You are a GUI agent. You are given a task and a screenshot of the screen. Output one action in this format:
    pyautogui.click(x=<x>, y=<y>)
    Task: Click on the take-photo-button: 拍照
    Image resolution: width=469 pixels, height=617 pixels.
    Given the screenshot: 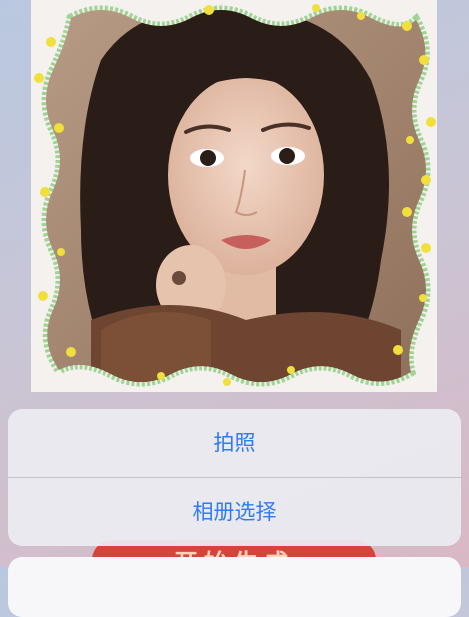 What is the action you would take?
    pyautogui.click(x=234, y=443)
    